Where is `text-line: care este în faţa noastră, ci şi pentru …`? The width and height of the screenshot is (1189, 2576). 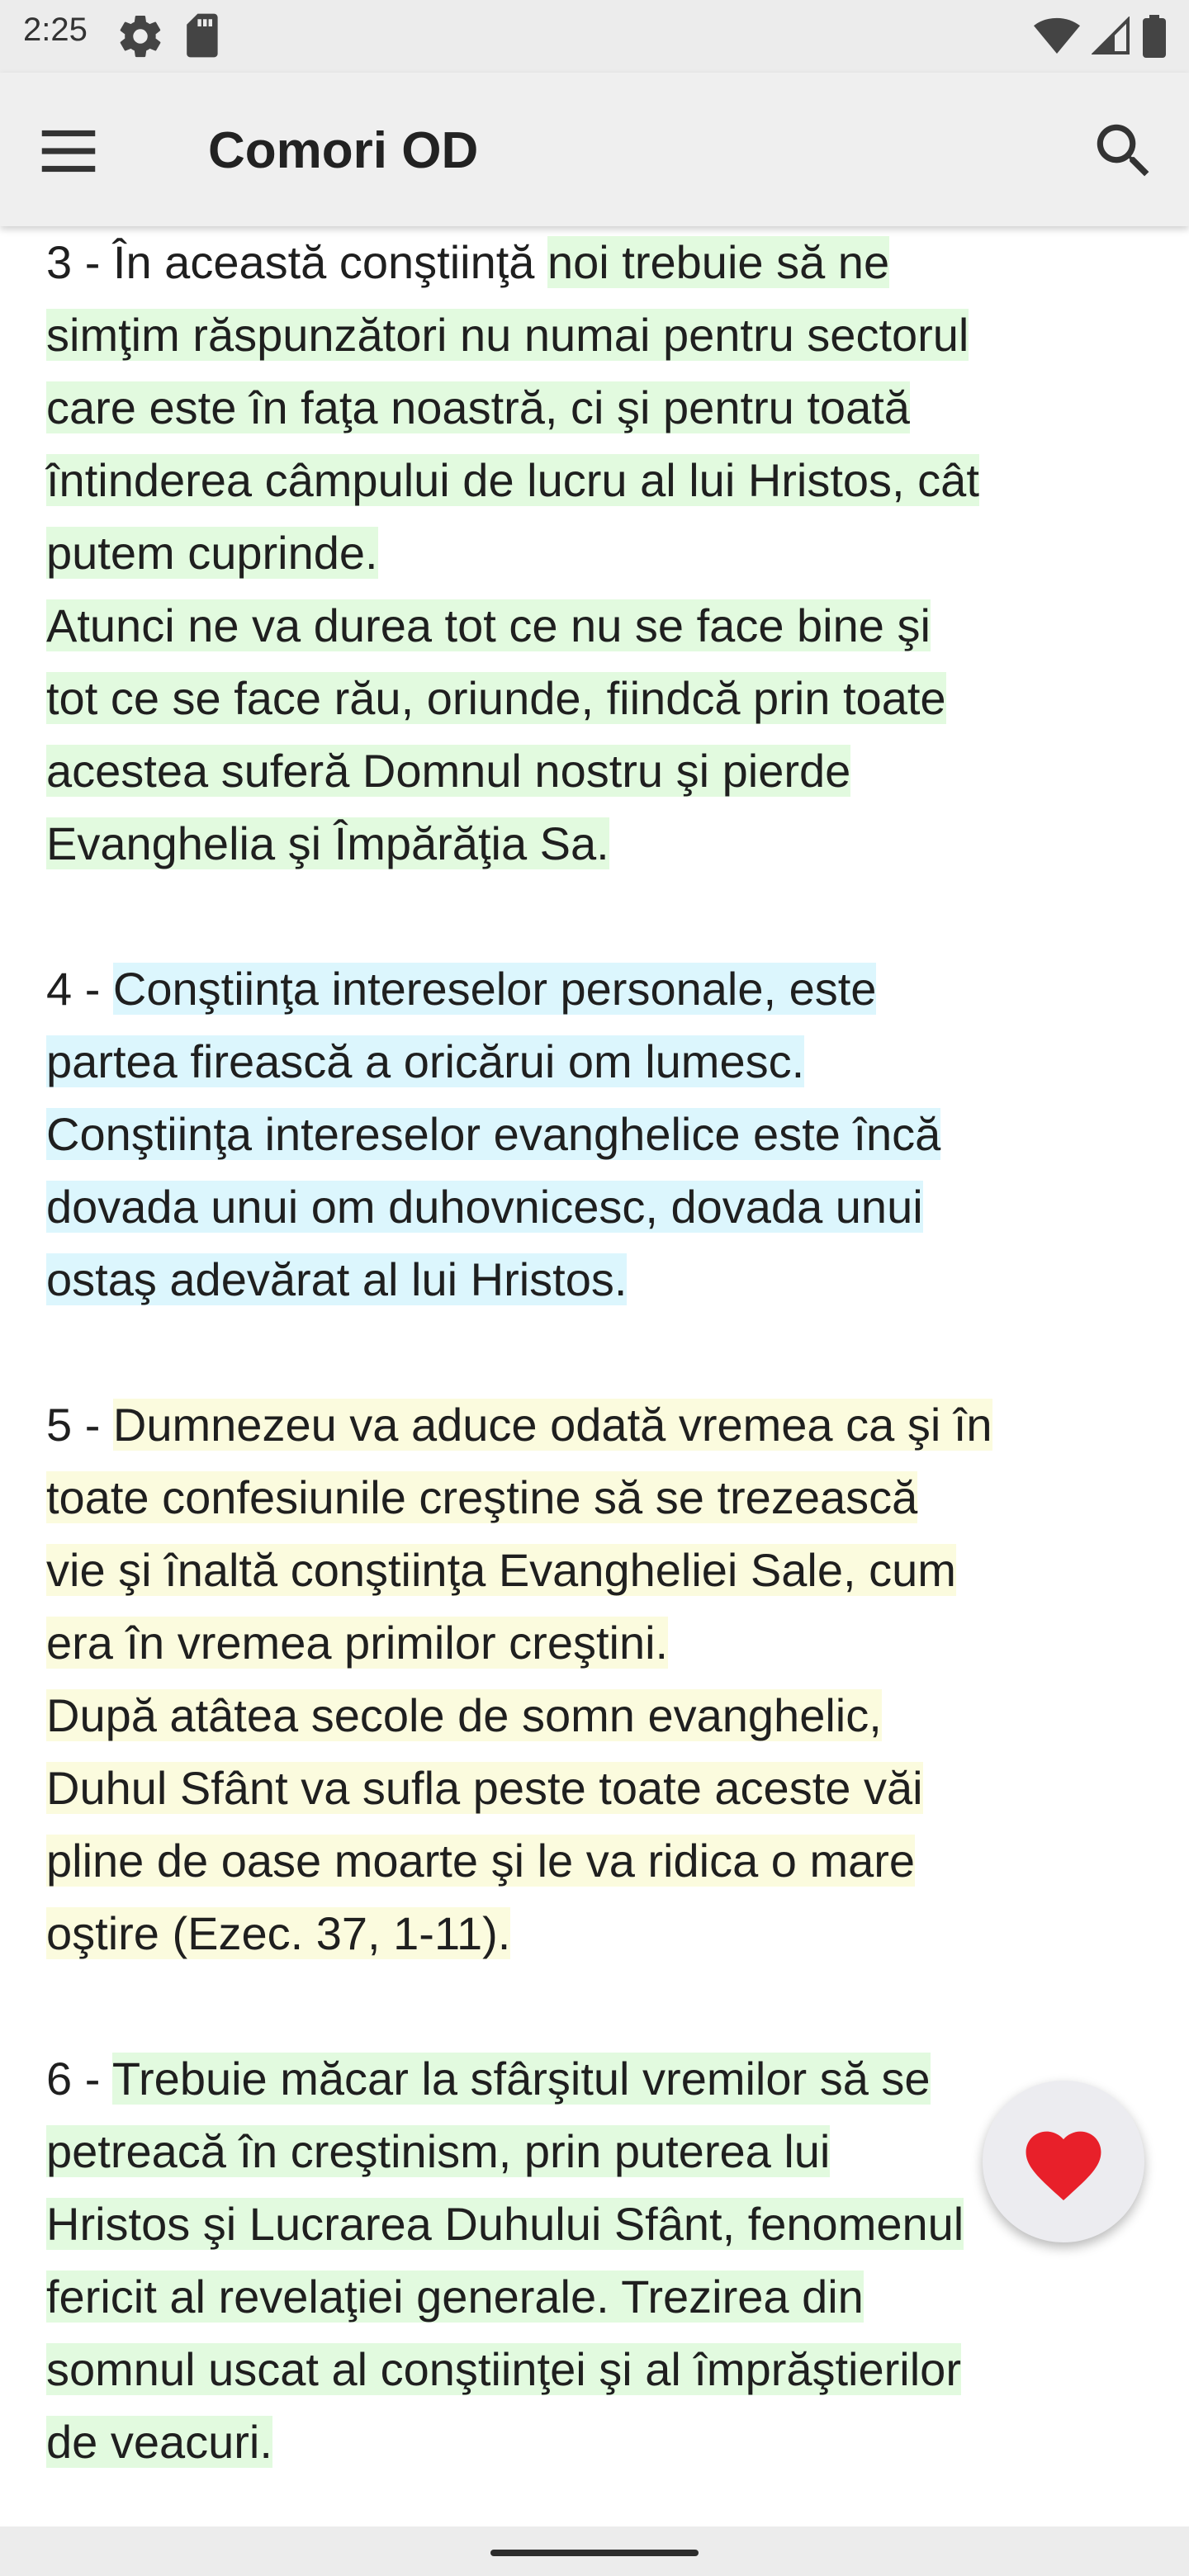 text-line: care este în faţa noastră, ci şi pentru … is located at coordinates (599, 408).